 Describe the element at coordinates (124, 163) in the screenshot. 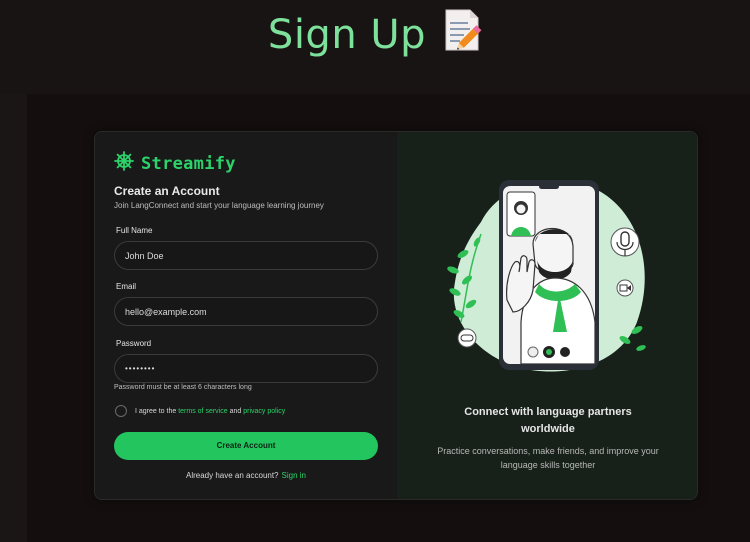

I see `ship-wheel-icon` at that location.